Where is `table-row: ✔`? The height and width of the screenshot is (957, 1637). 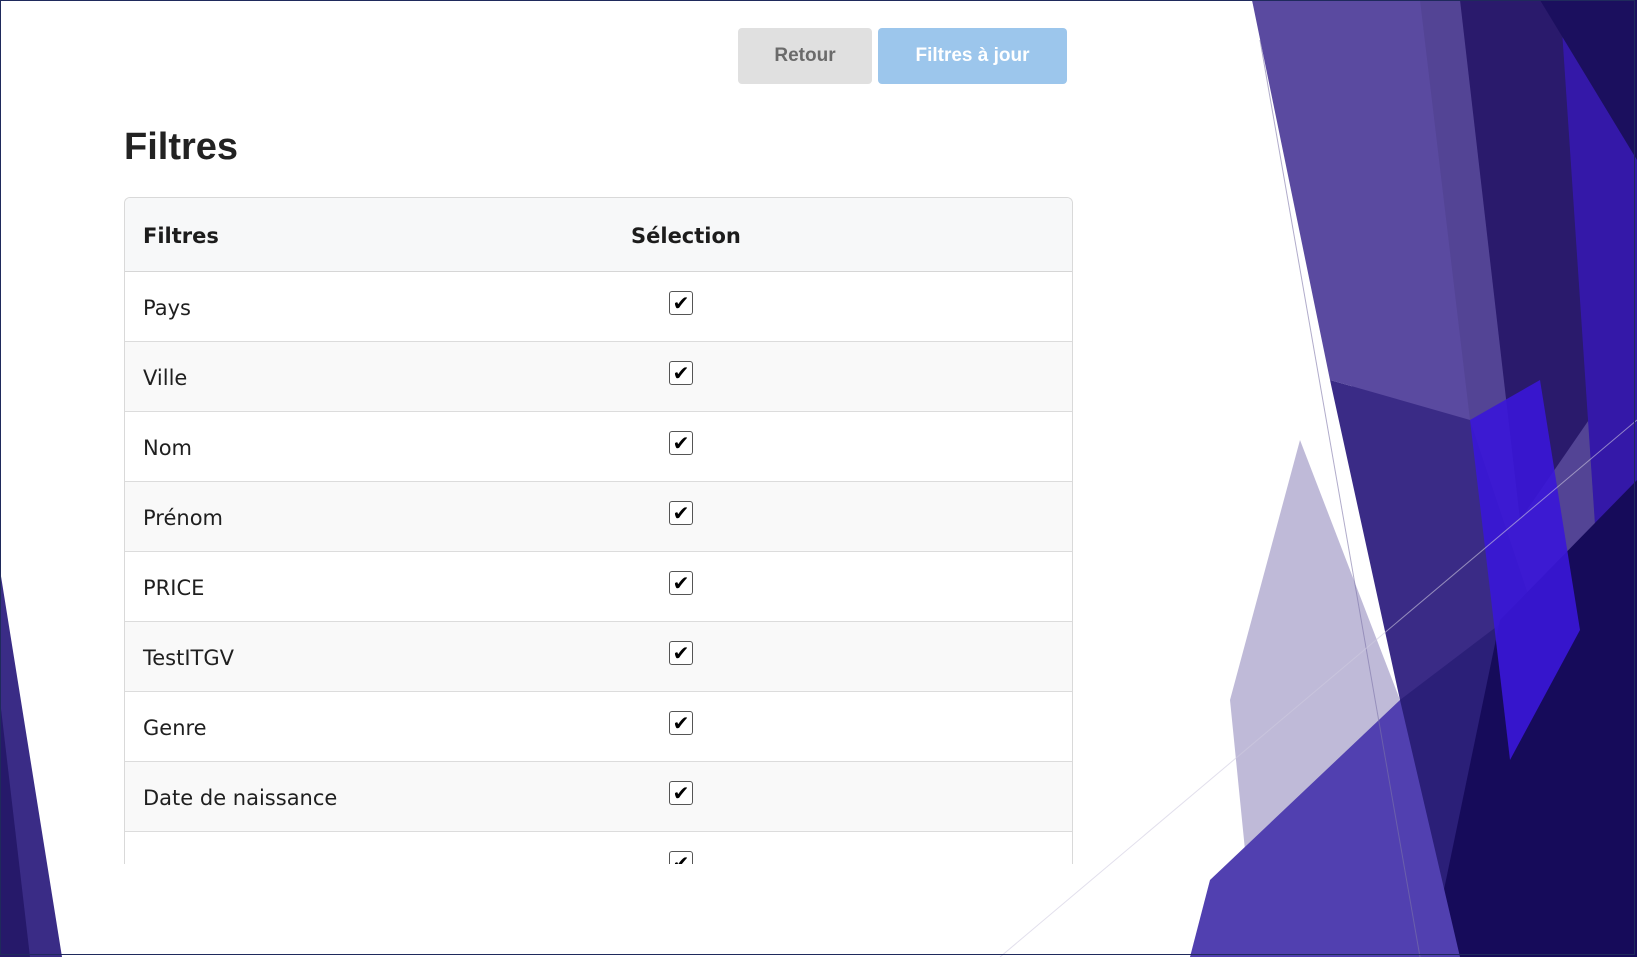
table-row: ✔ is located at coordinates (598, 848).